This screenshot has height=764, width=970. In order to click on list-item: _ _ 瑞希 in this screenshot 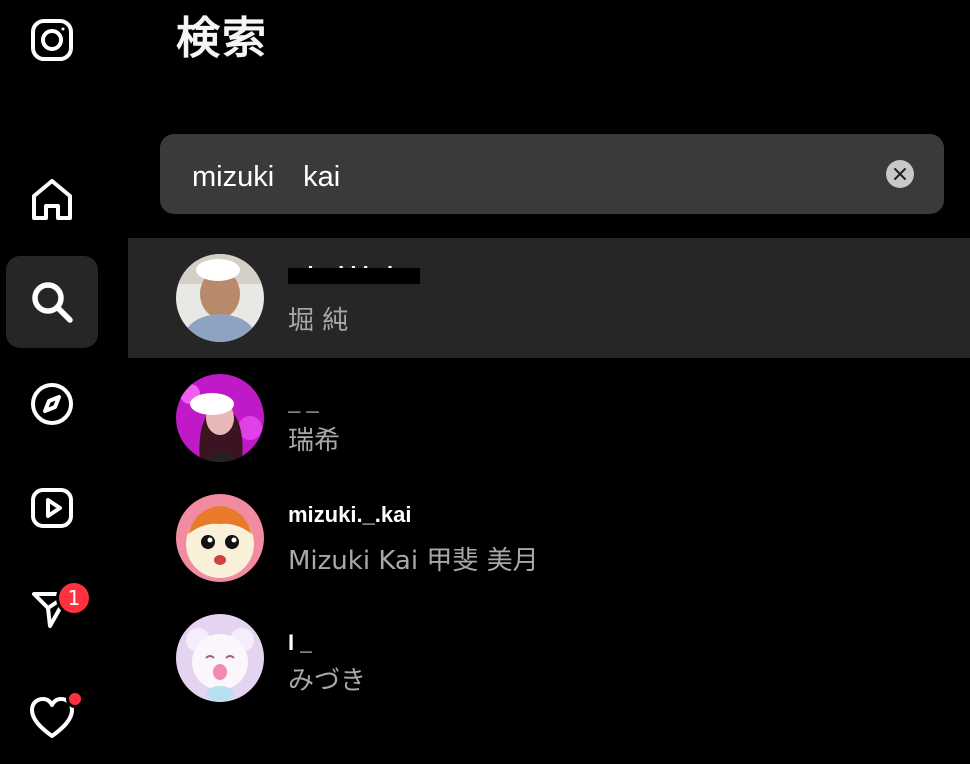, I will do `click(549, 418)`.